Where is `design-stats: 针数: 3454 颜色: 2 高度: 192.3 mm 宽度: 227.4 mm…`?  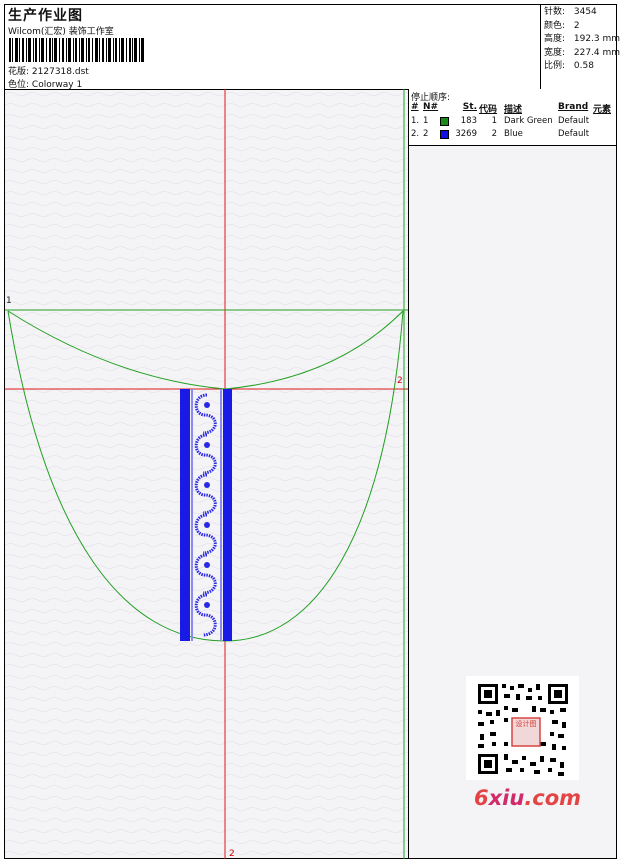 design-stats: 针数: 3454 颜色: 2 高度: 192.3 mm 宽度: 227.4 mm… is located at coordinates (580, 47).